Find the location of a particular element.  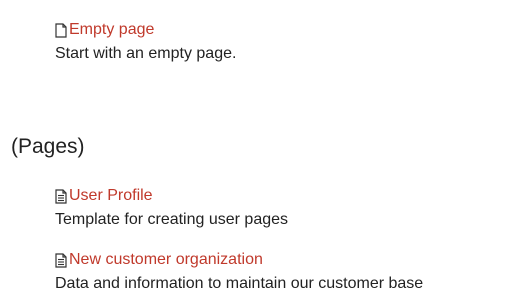

template-link-empty-page: Empty page is located at coordinates (145, 30).